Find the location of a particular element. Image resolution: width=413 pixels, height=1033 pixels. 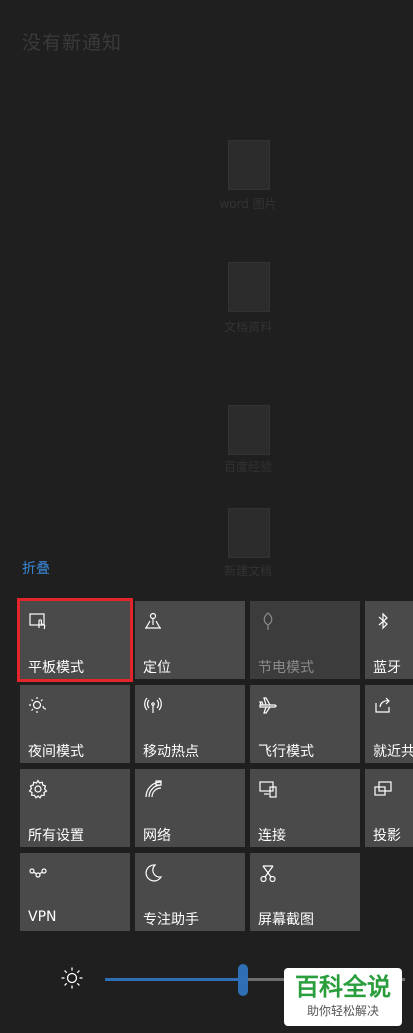

project-icon is located at coordinates (383, 789).